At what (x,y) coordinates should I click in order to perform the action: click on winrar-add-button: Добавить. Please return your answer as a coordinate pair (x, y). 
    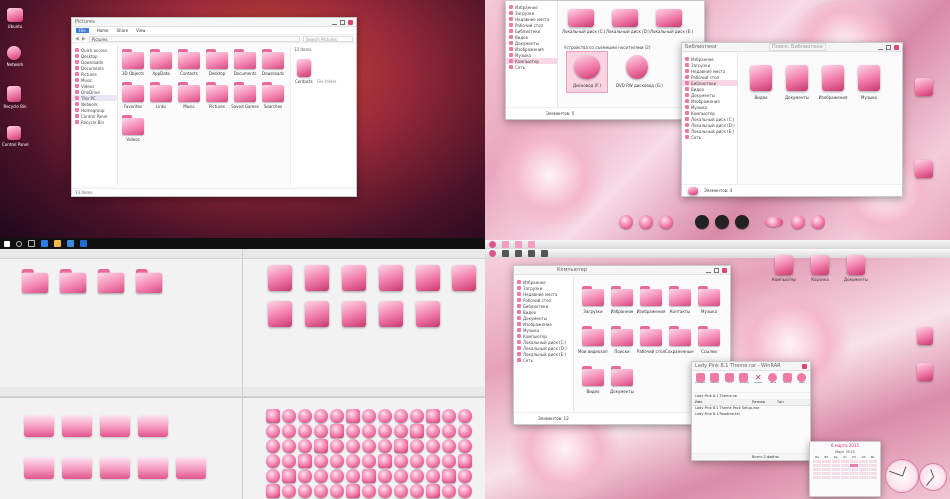
    Looking at the image, I should click on (700, 381).